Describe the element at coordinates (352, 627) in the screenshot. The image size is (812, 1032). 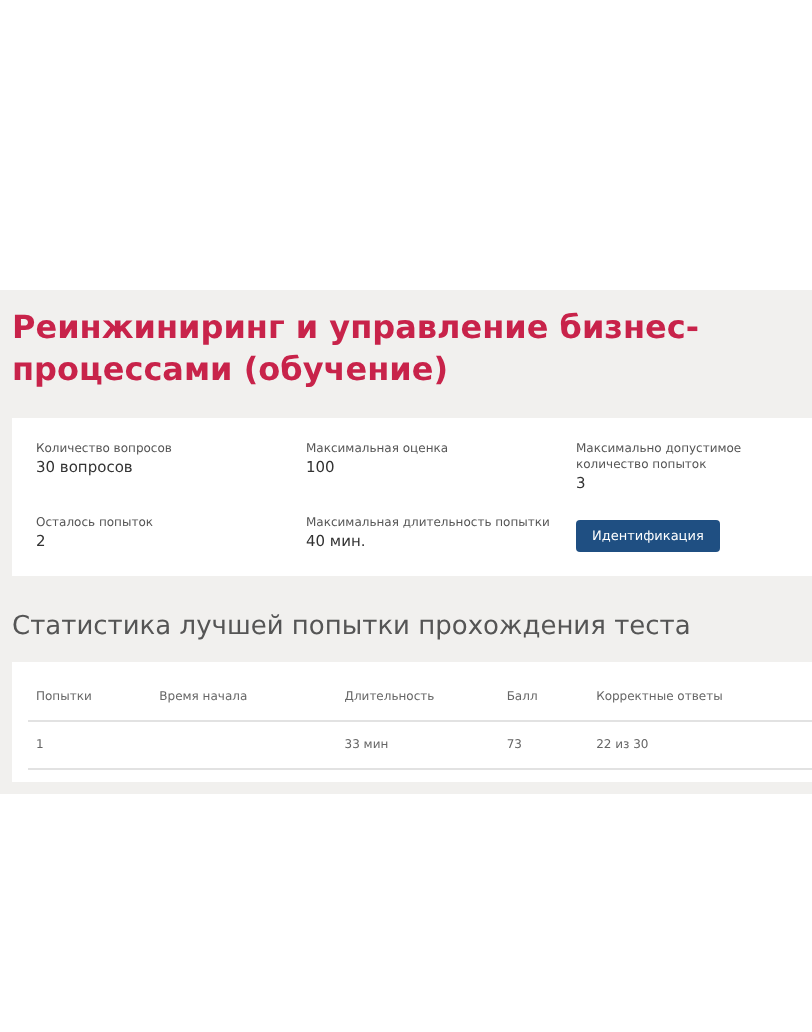
I see `section-heading: Статистика лучшей попытки прохождения теста` at that location.